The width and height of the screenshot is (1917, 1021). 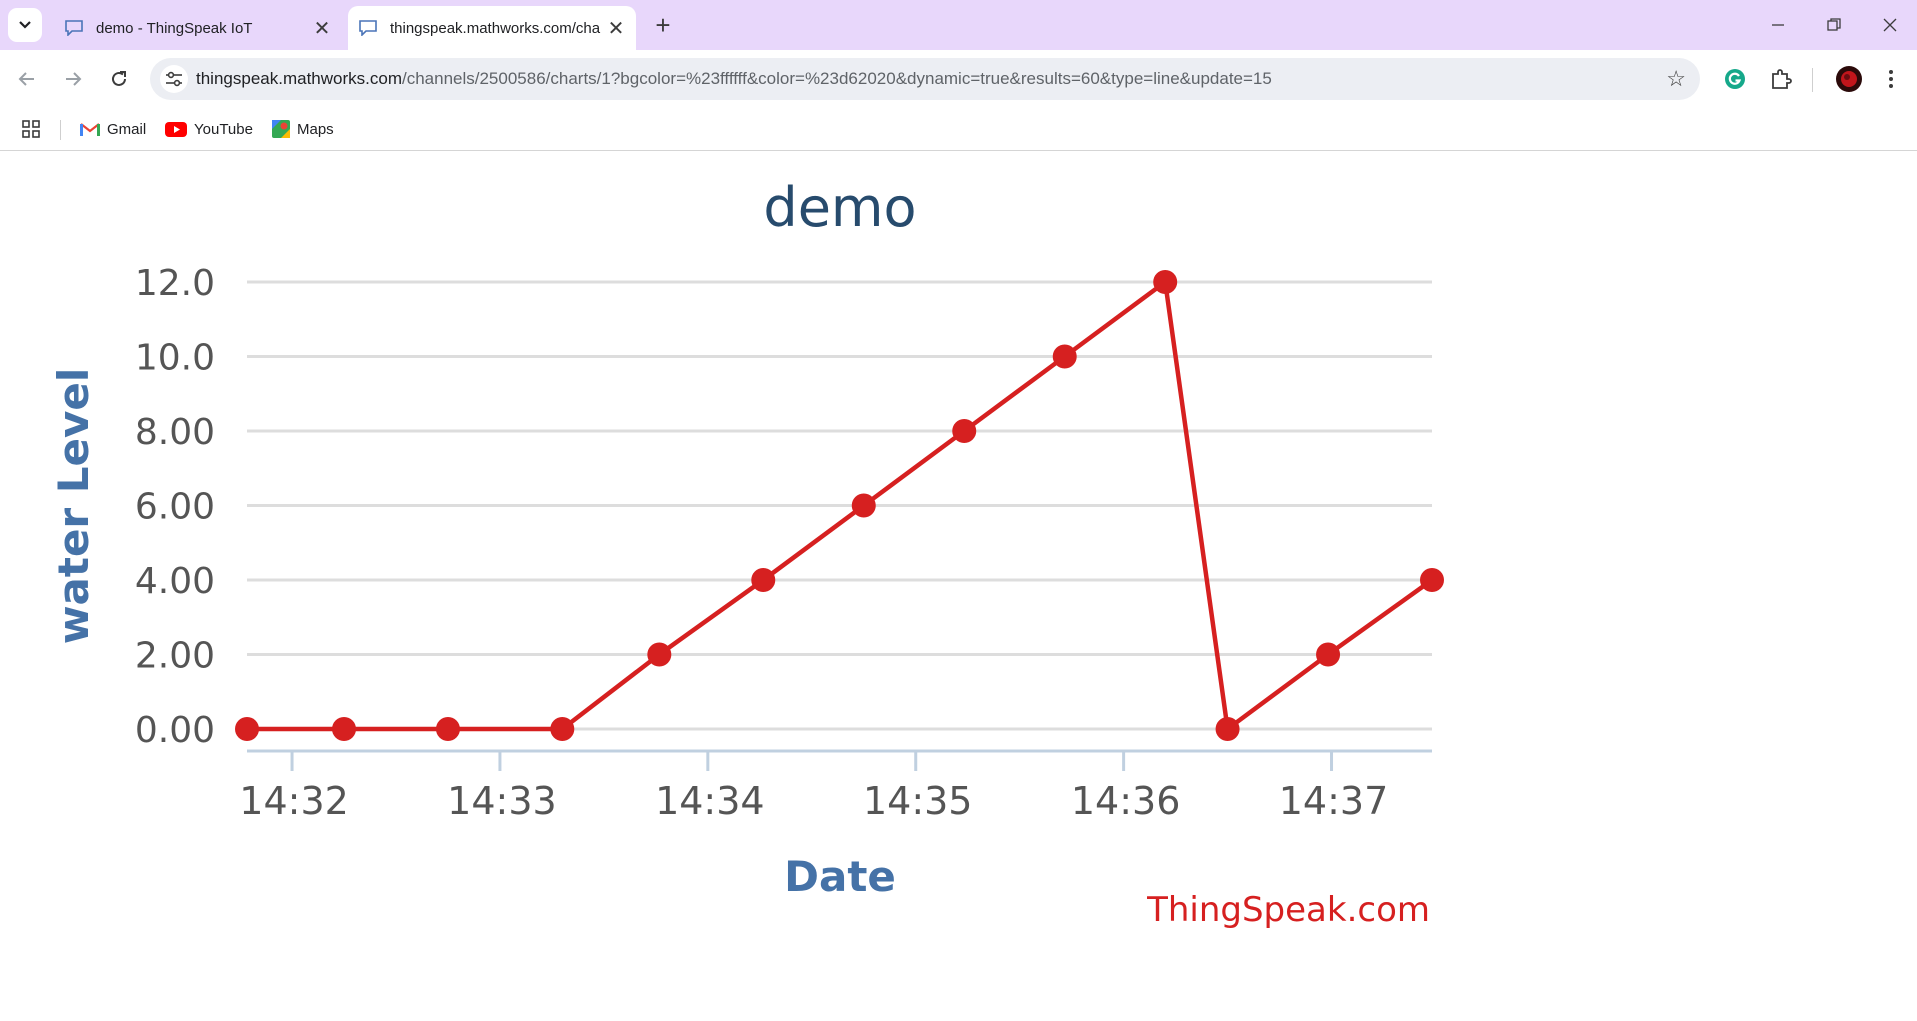 I want to click on grammarly-extension-icon, so click(x=1735, y=79).